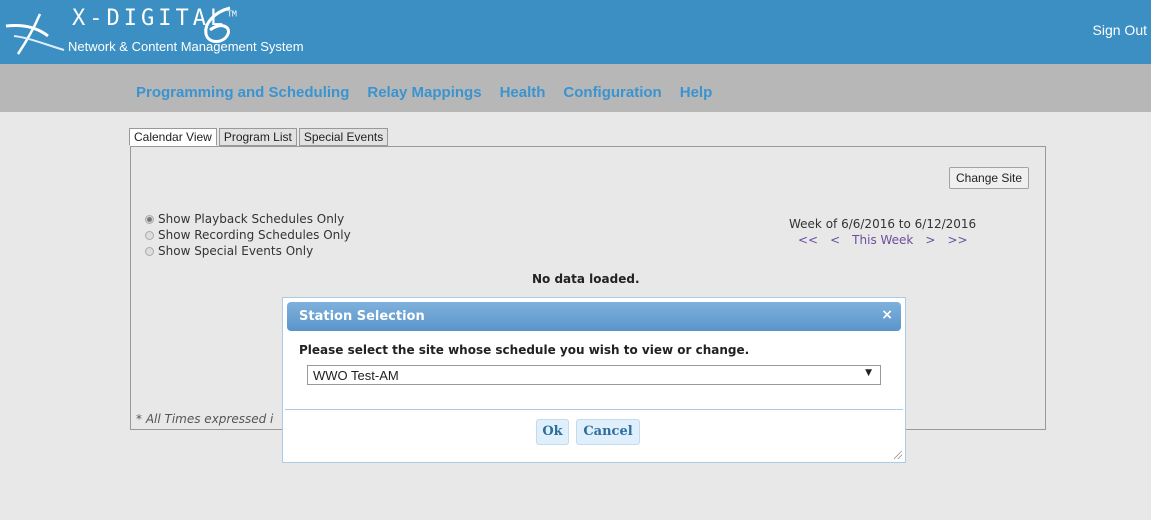  I want to click on schedule-filter-special-events: Show Special Events Only, so click(248, 251).